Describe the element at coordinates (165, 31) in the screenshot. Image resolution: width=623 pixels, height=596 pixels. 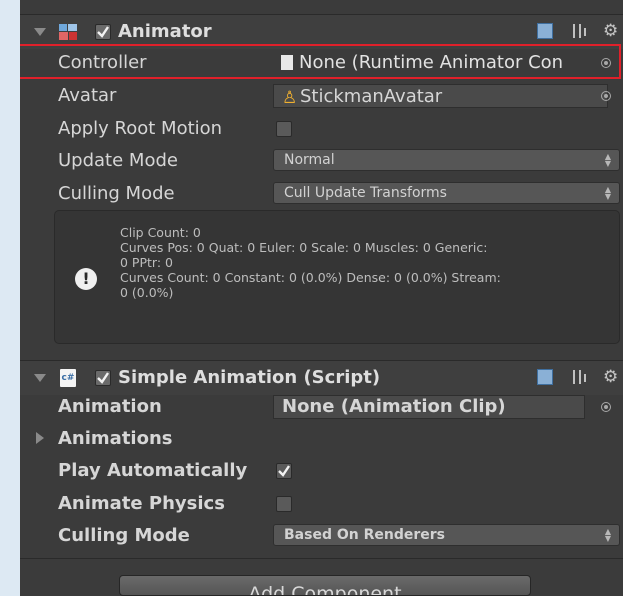
I see `animator-title: Animator` at that location.